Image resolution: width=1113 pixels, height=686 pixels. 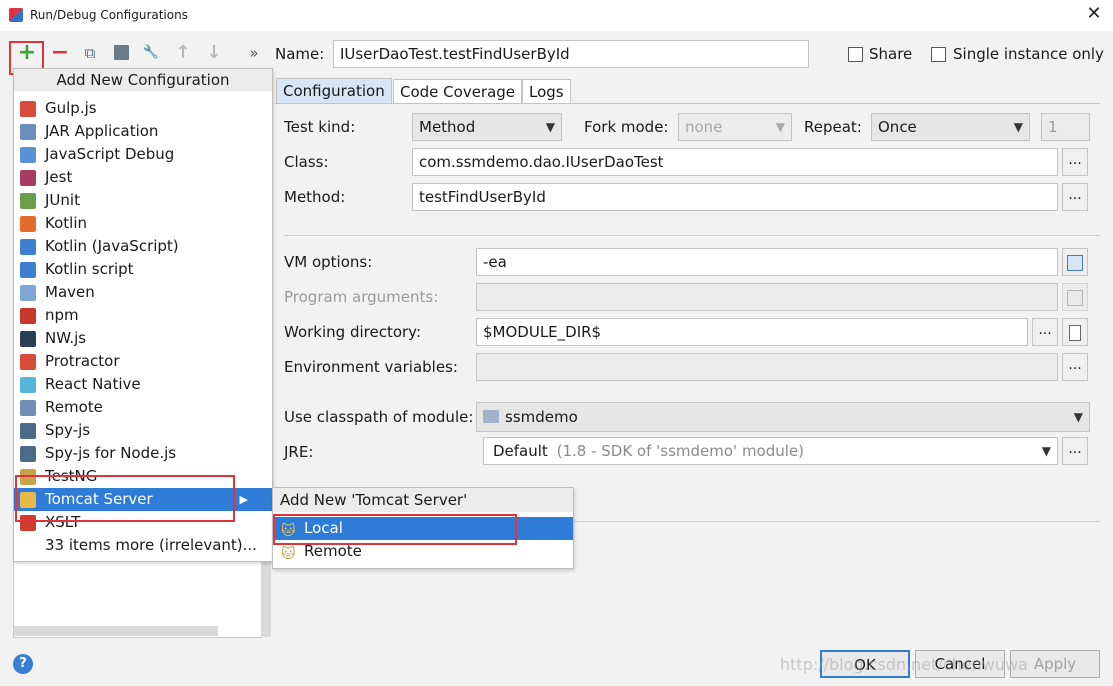 I want to click on menu-item-kotlin-javascript: Kotlin (JavaScript), so click(x=143, y=246).